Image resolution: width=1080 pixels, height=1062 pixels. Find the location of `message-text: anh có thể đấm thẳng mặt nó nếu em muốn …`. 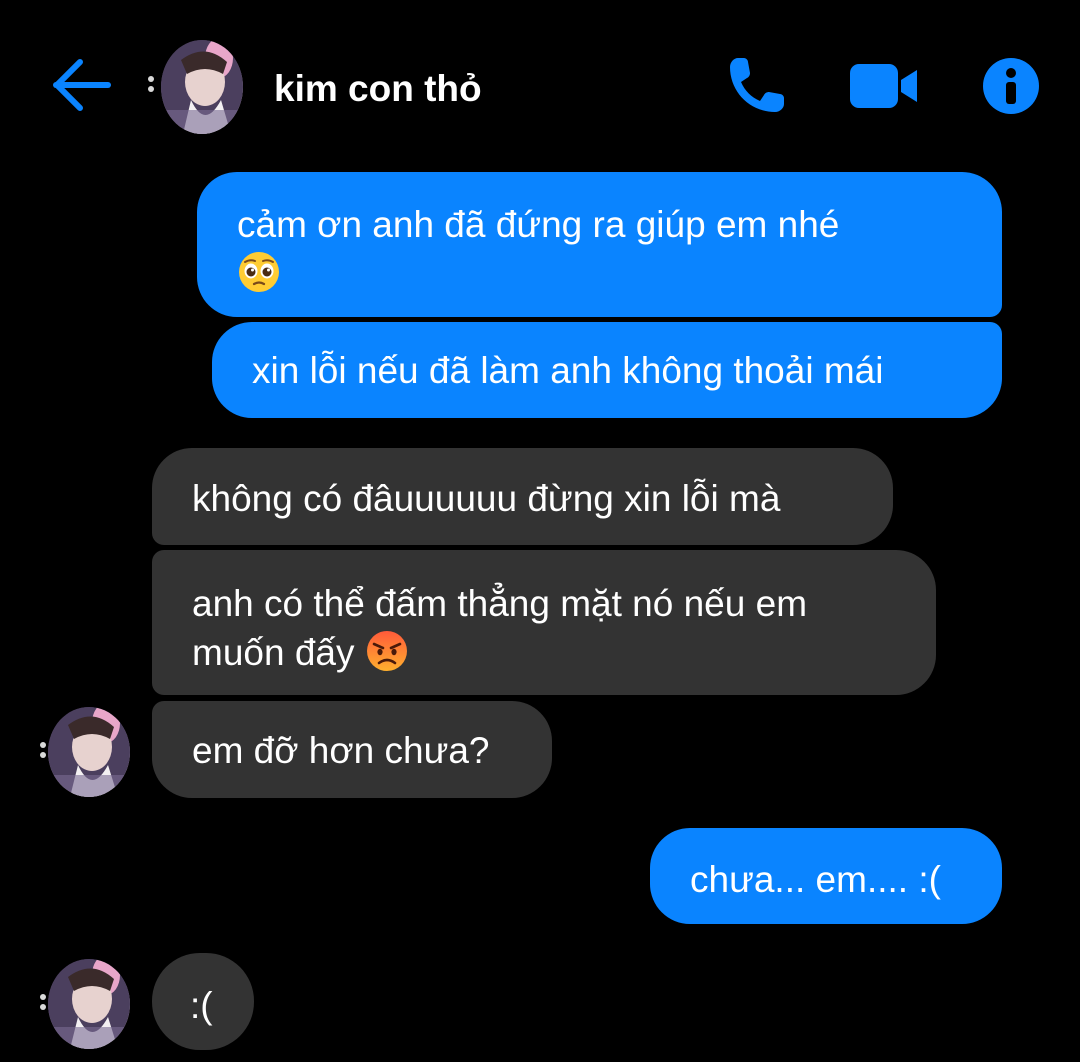

message-text: anh có thể đấm thẳng mặt nó nếu em muốn … is located at coordinates (505, 628).